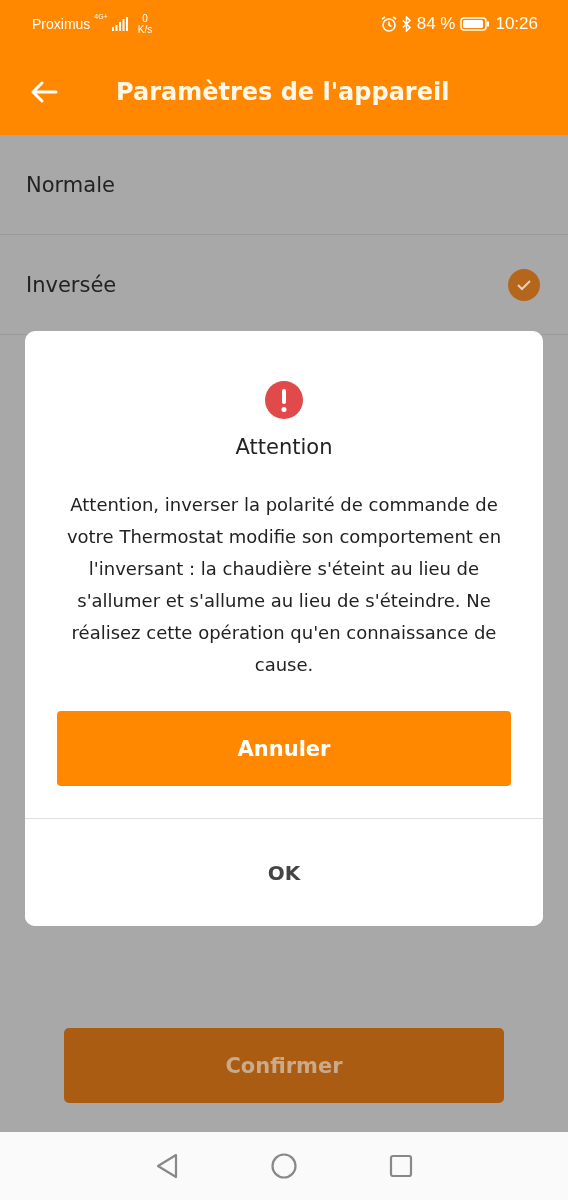 The width and height of the screenshot is (568, 1200). I want to click on speed-value: 0, so click(145, 18).